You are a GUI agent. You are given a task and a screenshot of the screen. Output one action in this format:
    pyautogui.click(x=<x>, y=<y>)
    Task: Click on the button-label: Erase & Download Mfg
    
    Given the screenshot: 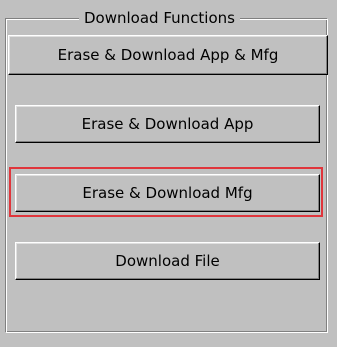 What is the action you would take?
    pyautogui.click(x=167, y=193)
    